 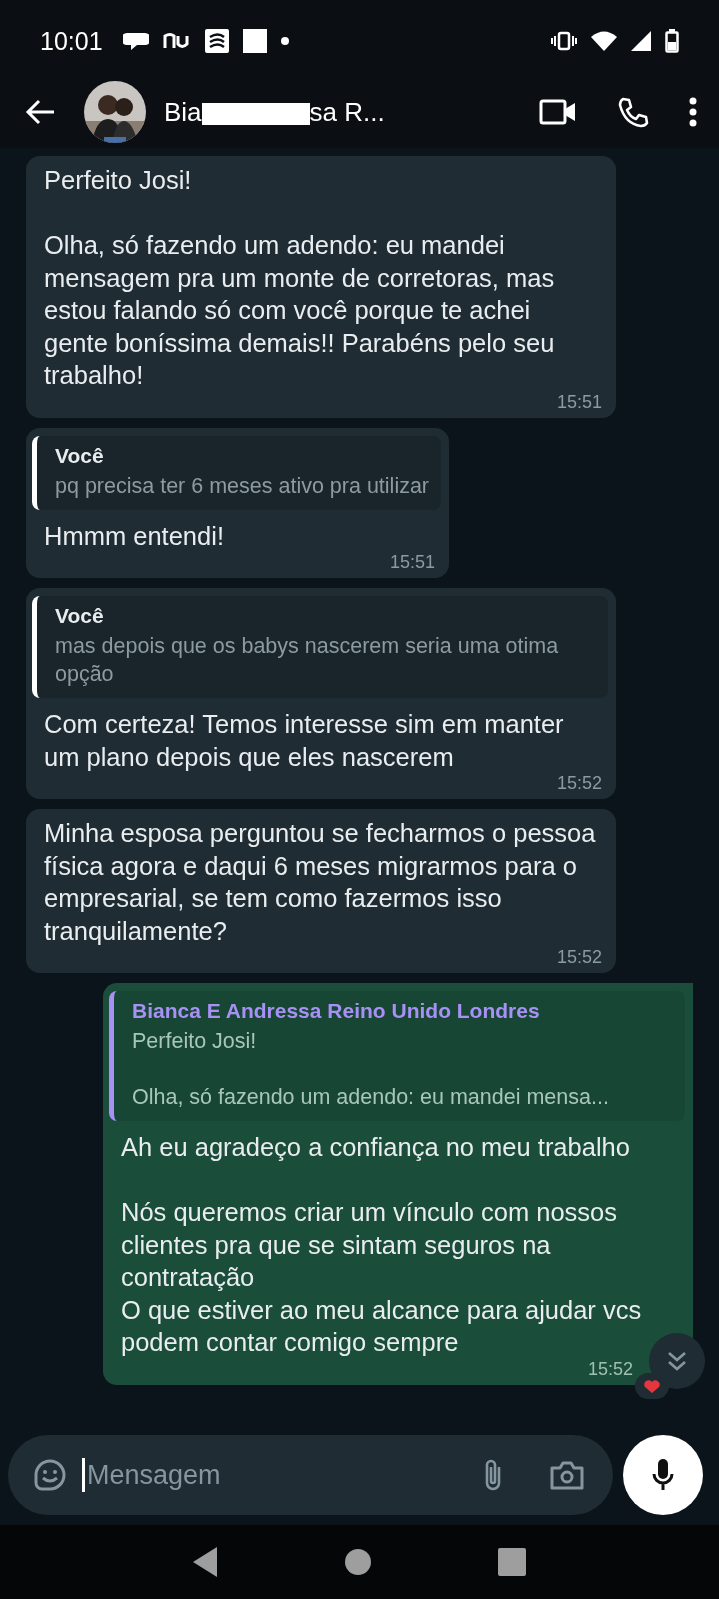 What do you see at coordinates (512, 1562) in the screenshot?
I see `recents-nav-icon` at bounding box center [512, 1562].